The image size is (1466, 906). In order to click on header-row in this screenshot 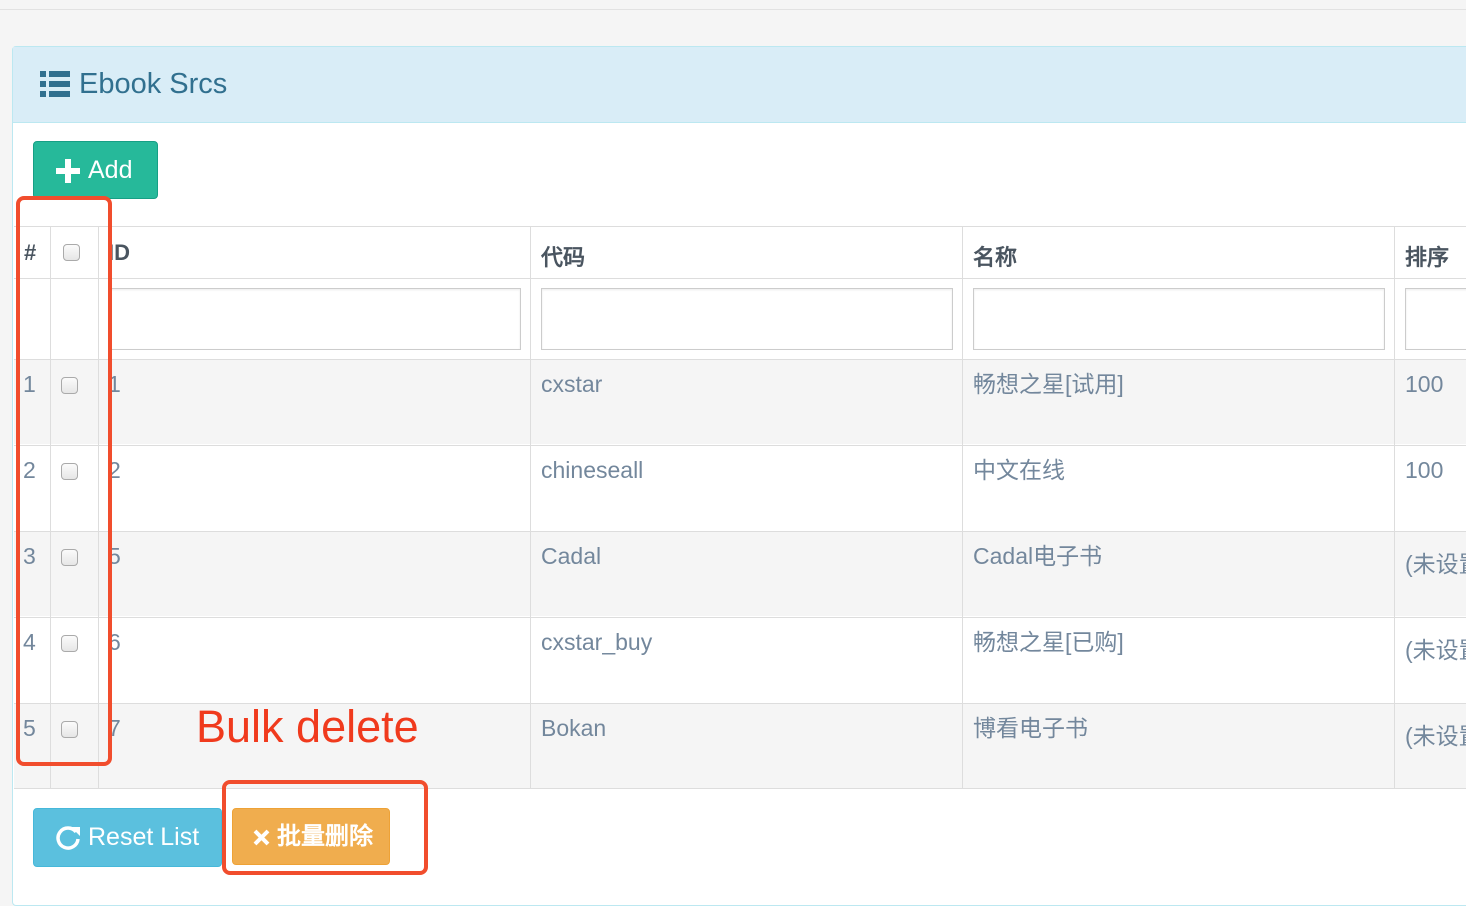, I will do `click(740, 252)`.